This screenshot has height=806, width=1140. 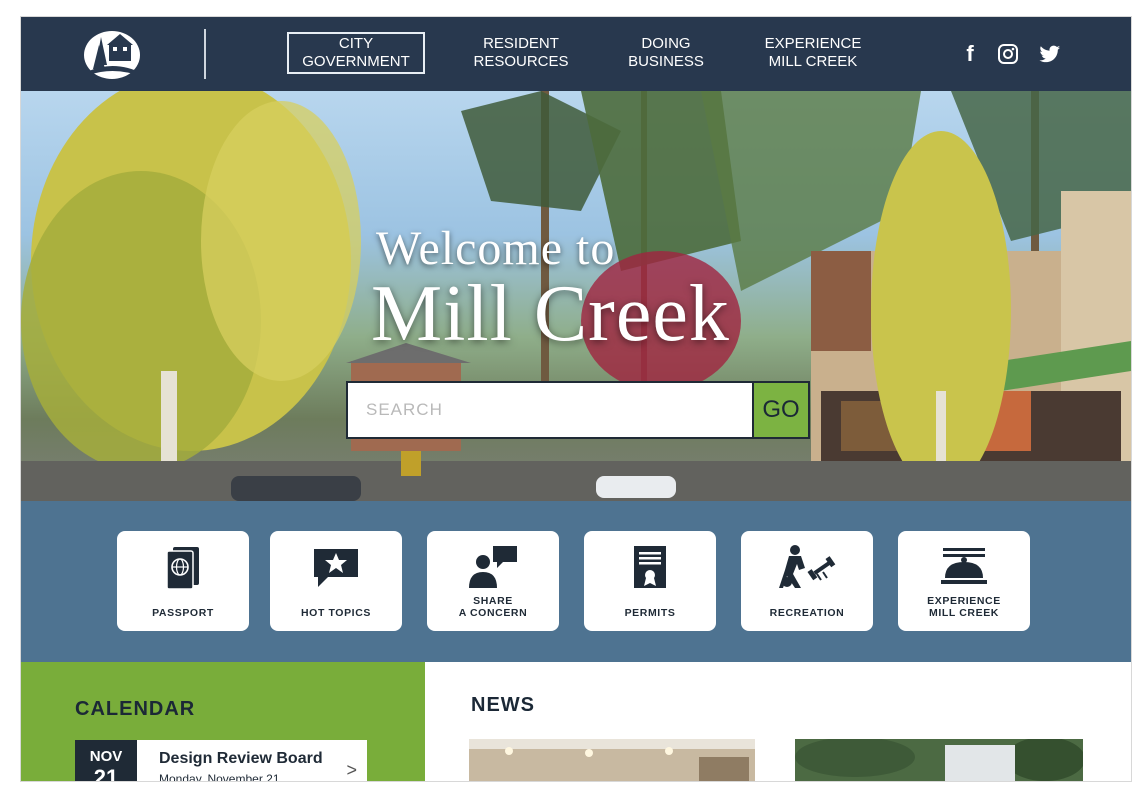 I want to click on nav-city-government: City Government, so click(x=356, y=53).